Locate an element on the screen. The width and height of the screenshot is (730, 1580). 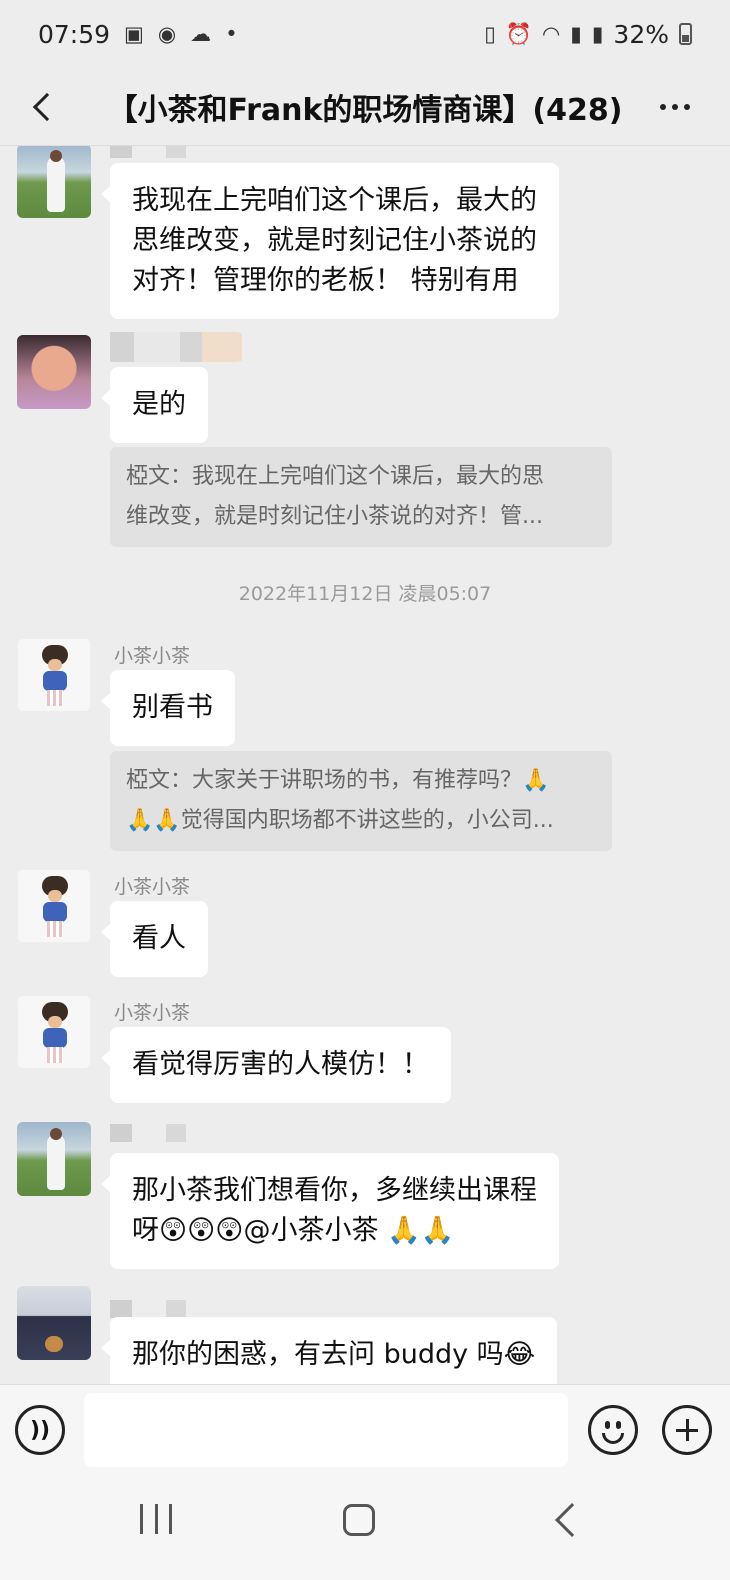
recents-button is located at coordinates (156, 1520).